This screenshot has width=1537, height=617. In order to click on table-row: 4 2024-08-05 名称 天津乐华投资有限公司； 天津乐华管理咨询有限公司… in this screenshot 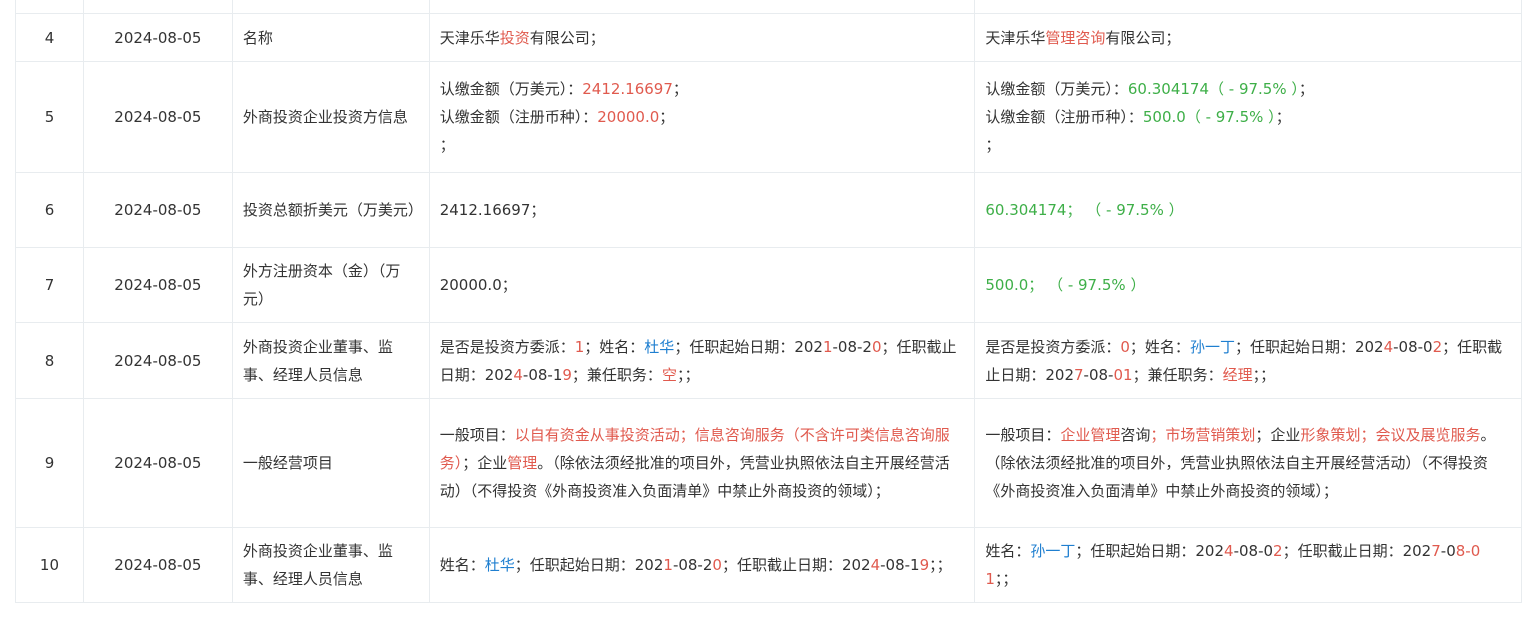, I will do `click(769, 38)`.